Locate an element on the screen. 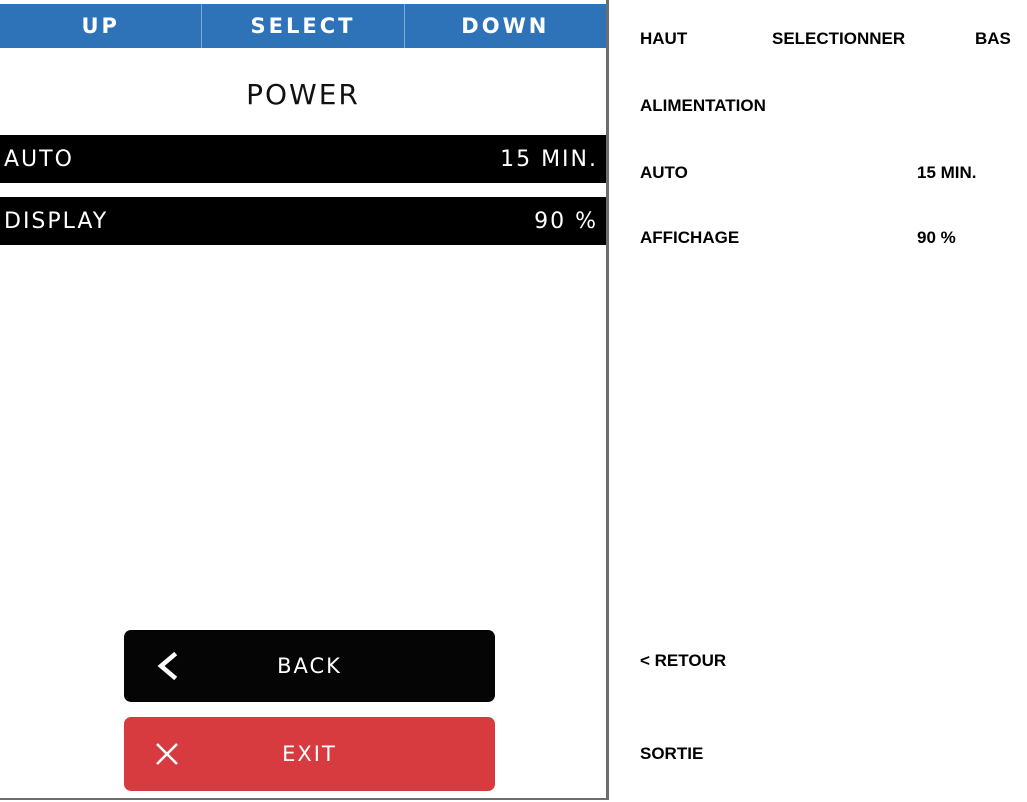 Image resolution: width=1027 pixels, height=802 pixels. translation-title: ALIMENTATION is located at coordinates (703, 105).